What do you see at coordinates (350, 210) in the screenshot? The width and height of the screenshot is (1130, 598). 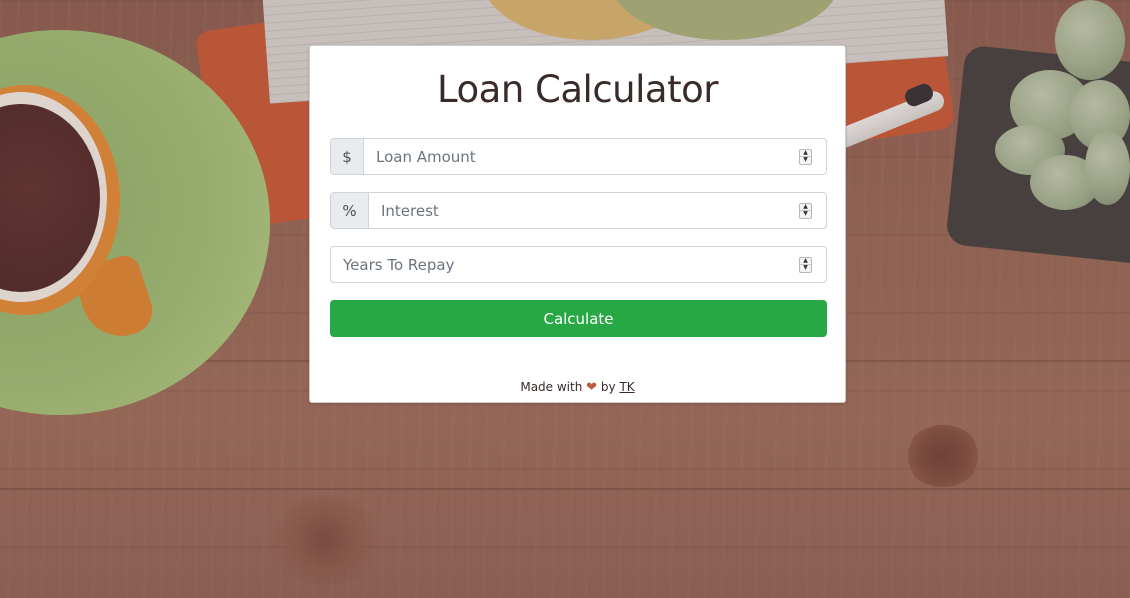 I see `percent-addon: %` at bounding box center [350, 210].